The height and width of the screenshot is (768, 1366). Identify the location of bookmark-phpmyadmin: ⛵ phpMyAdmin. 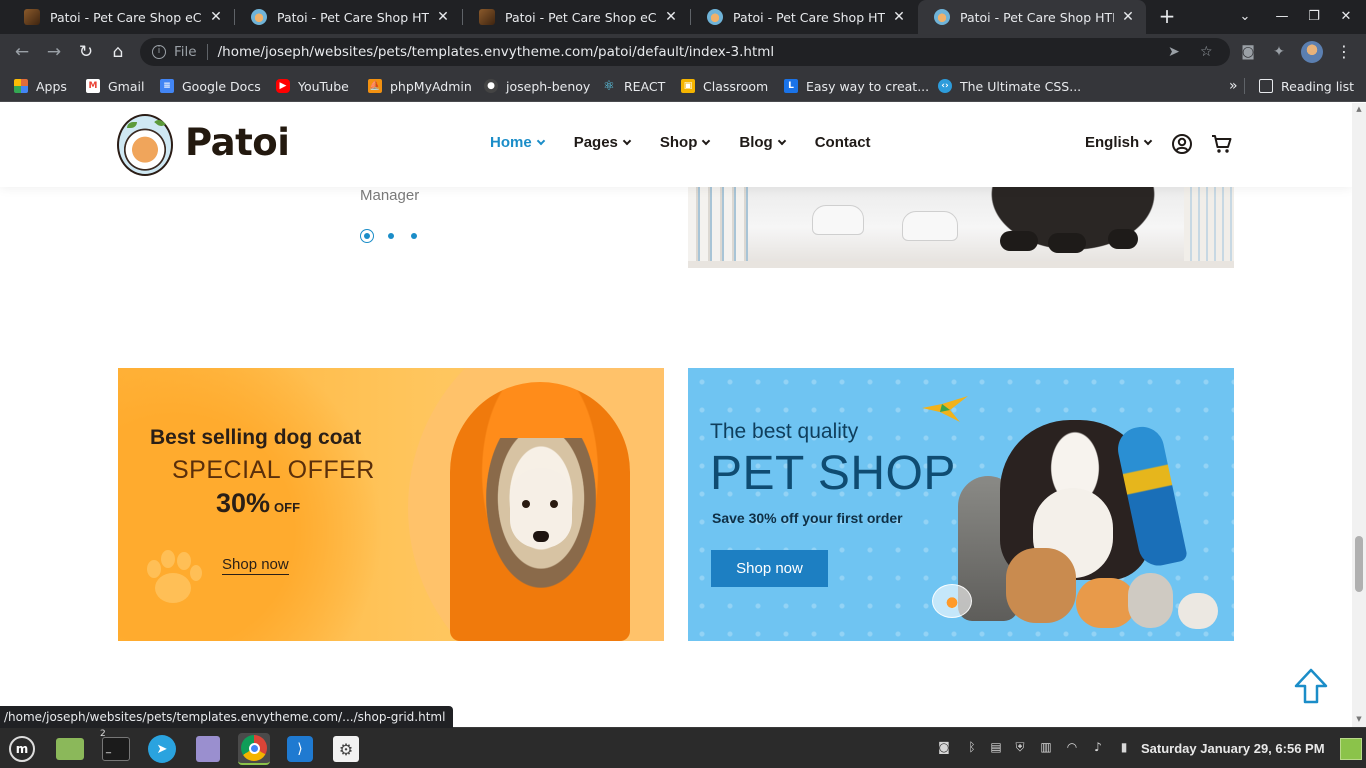
(420, 86).